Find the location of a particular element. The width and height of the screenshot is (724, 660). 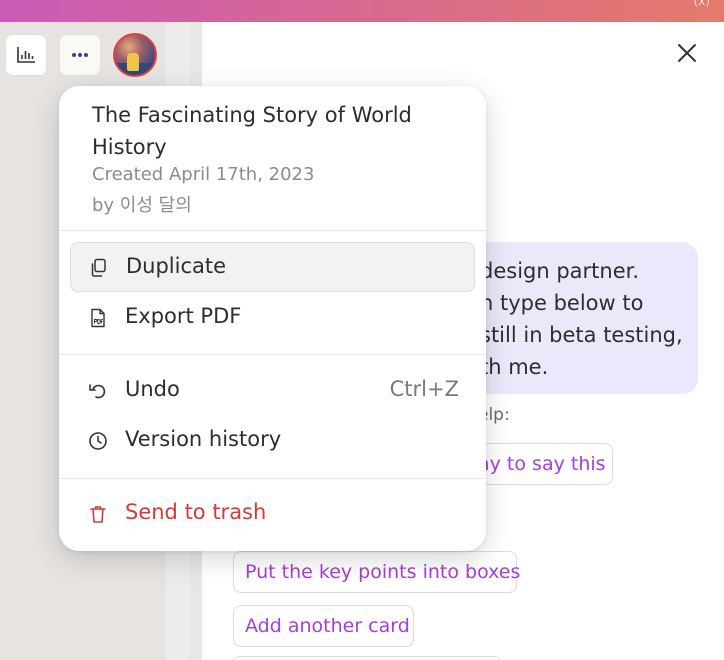

more-options-button is located at coordinates (80, 55).